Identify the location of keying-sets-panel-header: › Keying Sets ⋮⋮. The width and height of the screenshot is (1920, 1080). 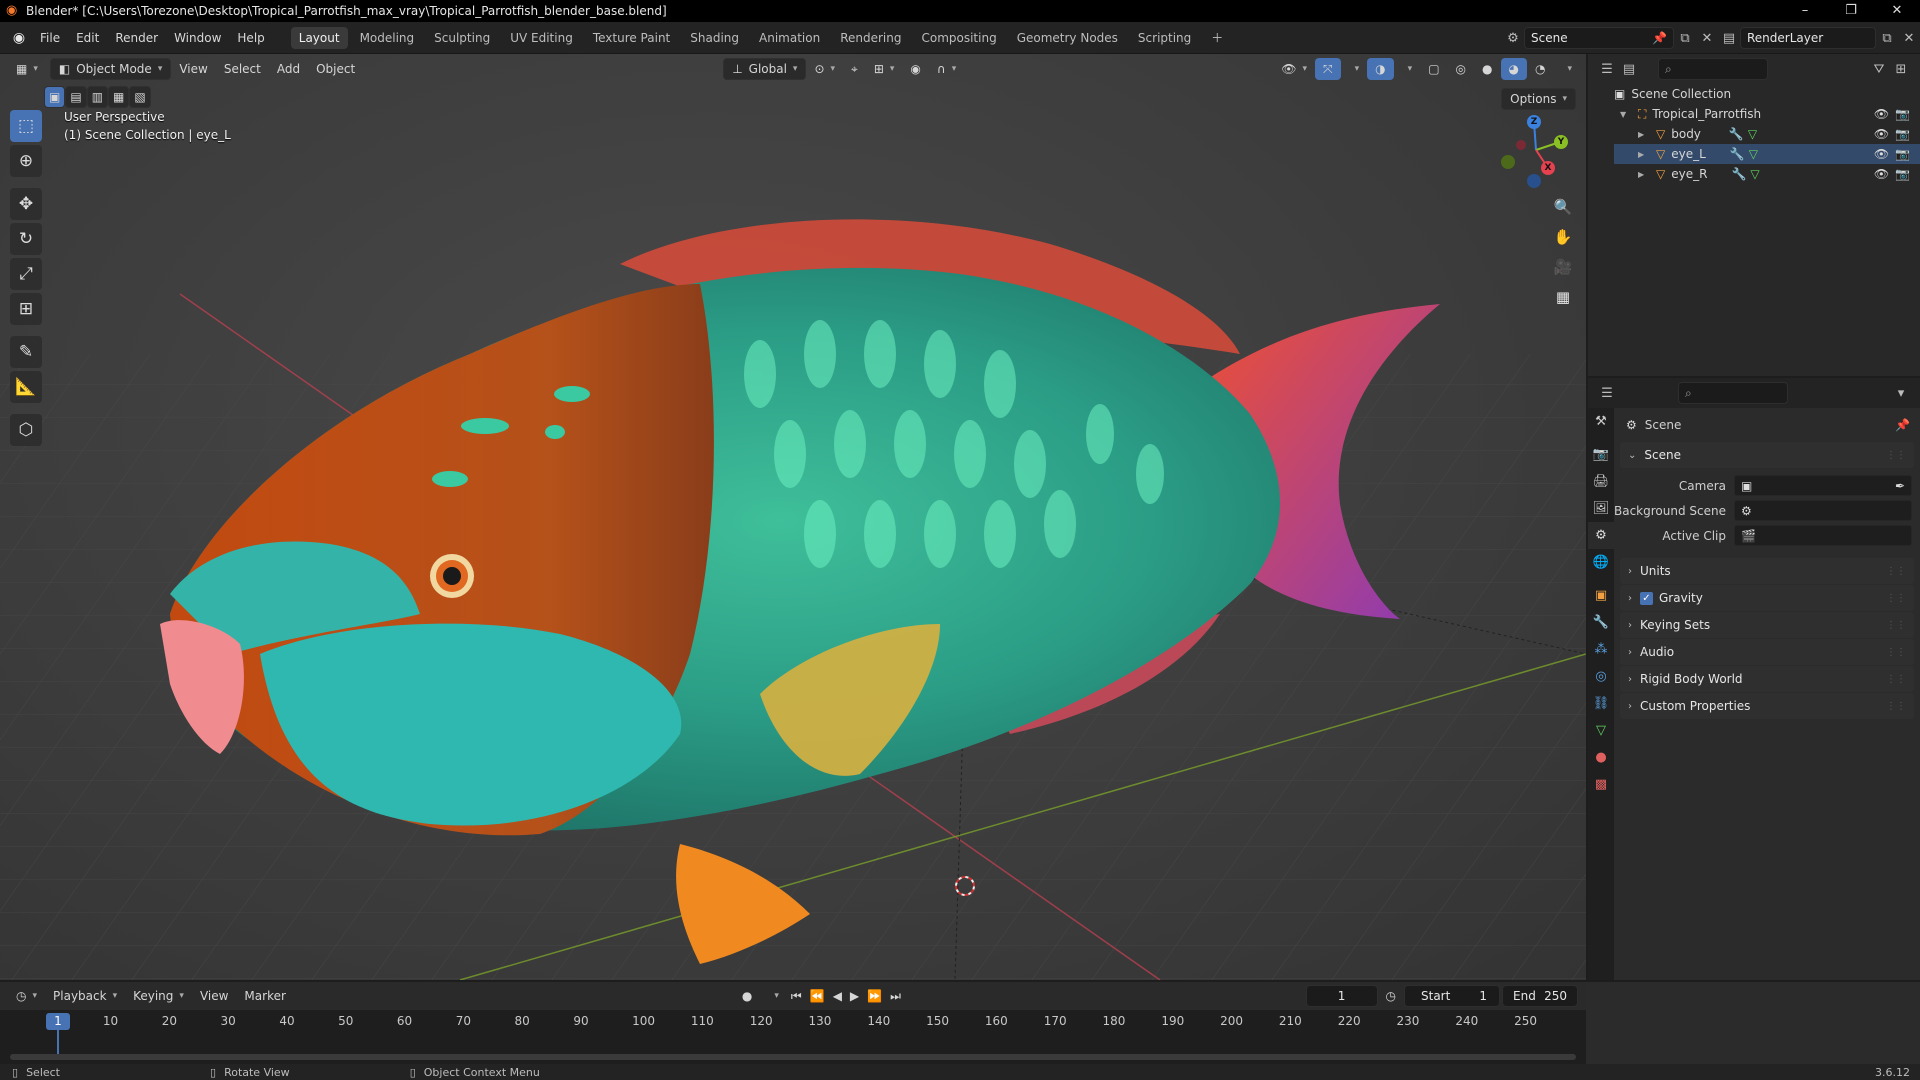
(1767, 625).